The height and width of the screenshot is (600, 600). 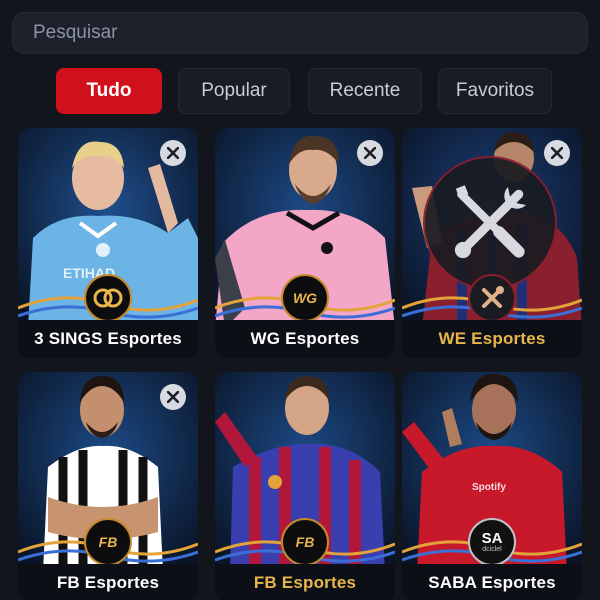 What do you see at coordinates (492, 582) in the screenshot?
I see `card-title: SABA Esportes` at bounding box center [492, 582].